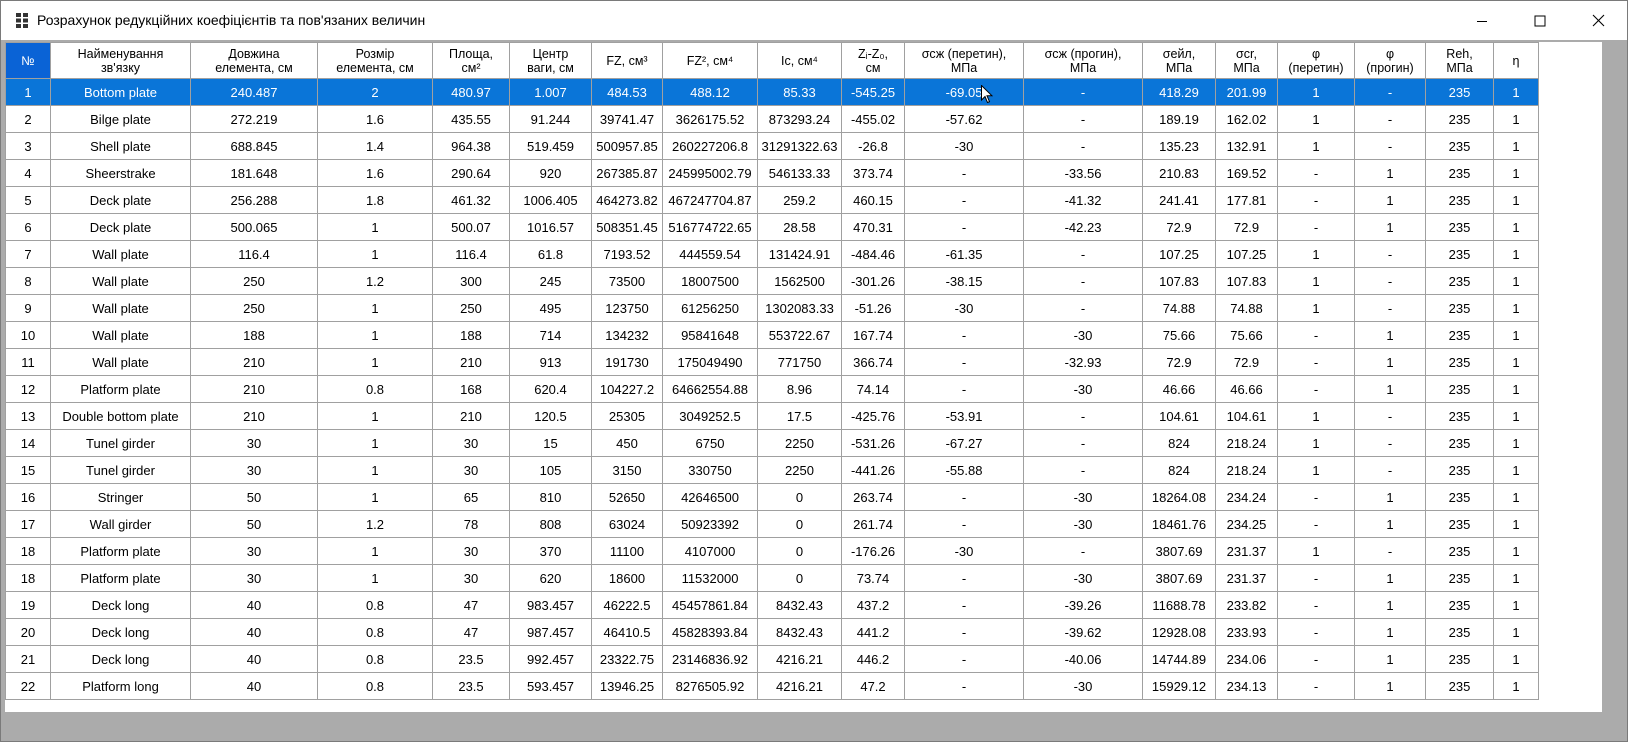 This screenshot has width=1628, height=742. I want to click on table-cell: 21, so click(28, 659).